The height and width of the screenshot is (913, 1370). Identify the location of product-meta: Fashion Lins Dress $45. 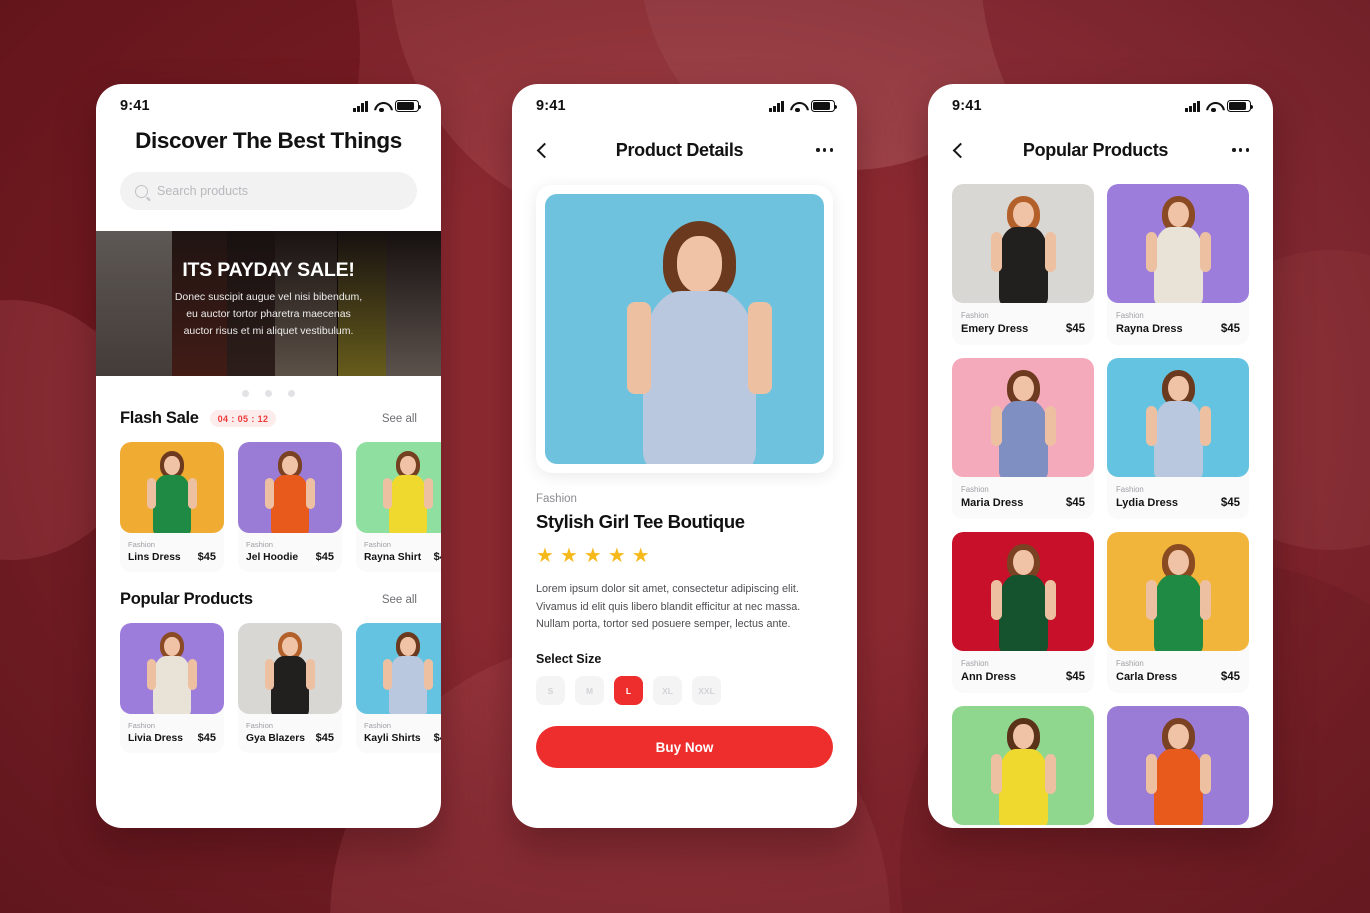
(172, 552).